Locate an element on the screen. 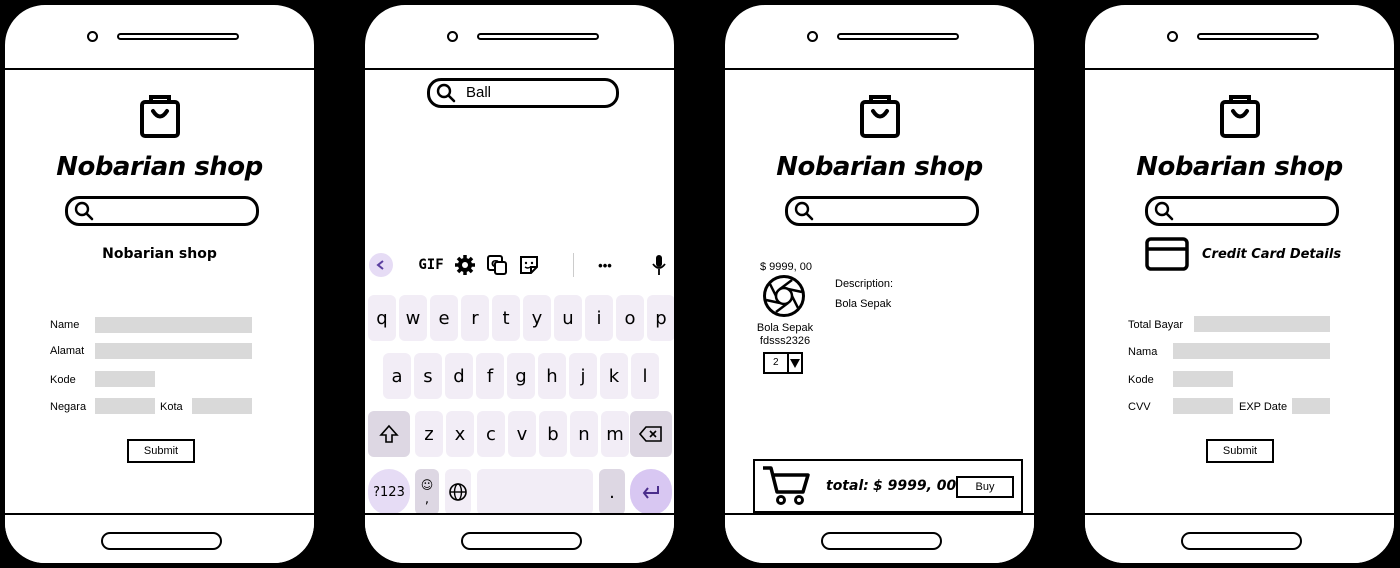 The height and width of the screenshot is (568, 1400). translate-icon: G is located at coordinates (497, 265).